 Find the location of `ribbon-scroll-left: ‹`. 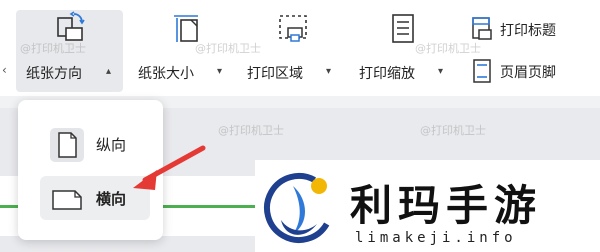

ribbon-scroll-left: ‹ is located at coordinates (4, 70).